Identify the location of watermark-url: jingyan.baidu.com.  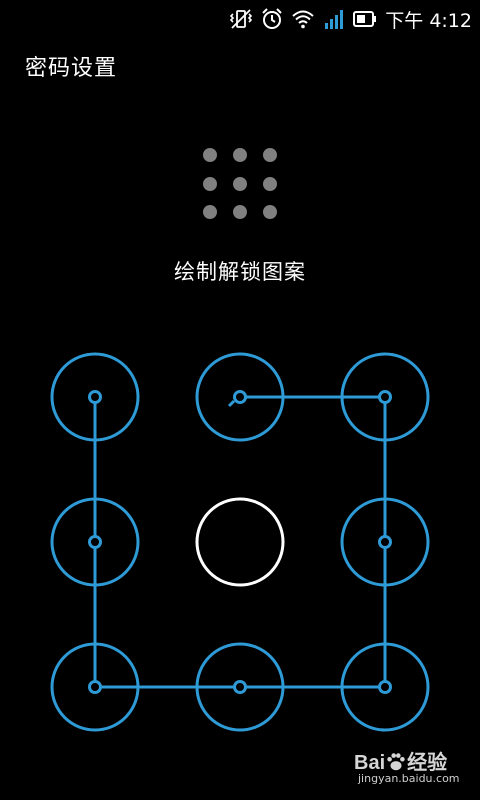
(409, 778).